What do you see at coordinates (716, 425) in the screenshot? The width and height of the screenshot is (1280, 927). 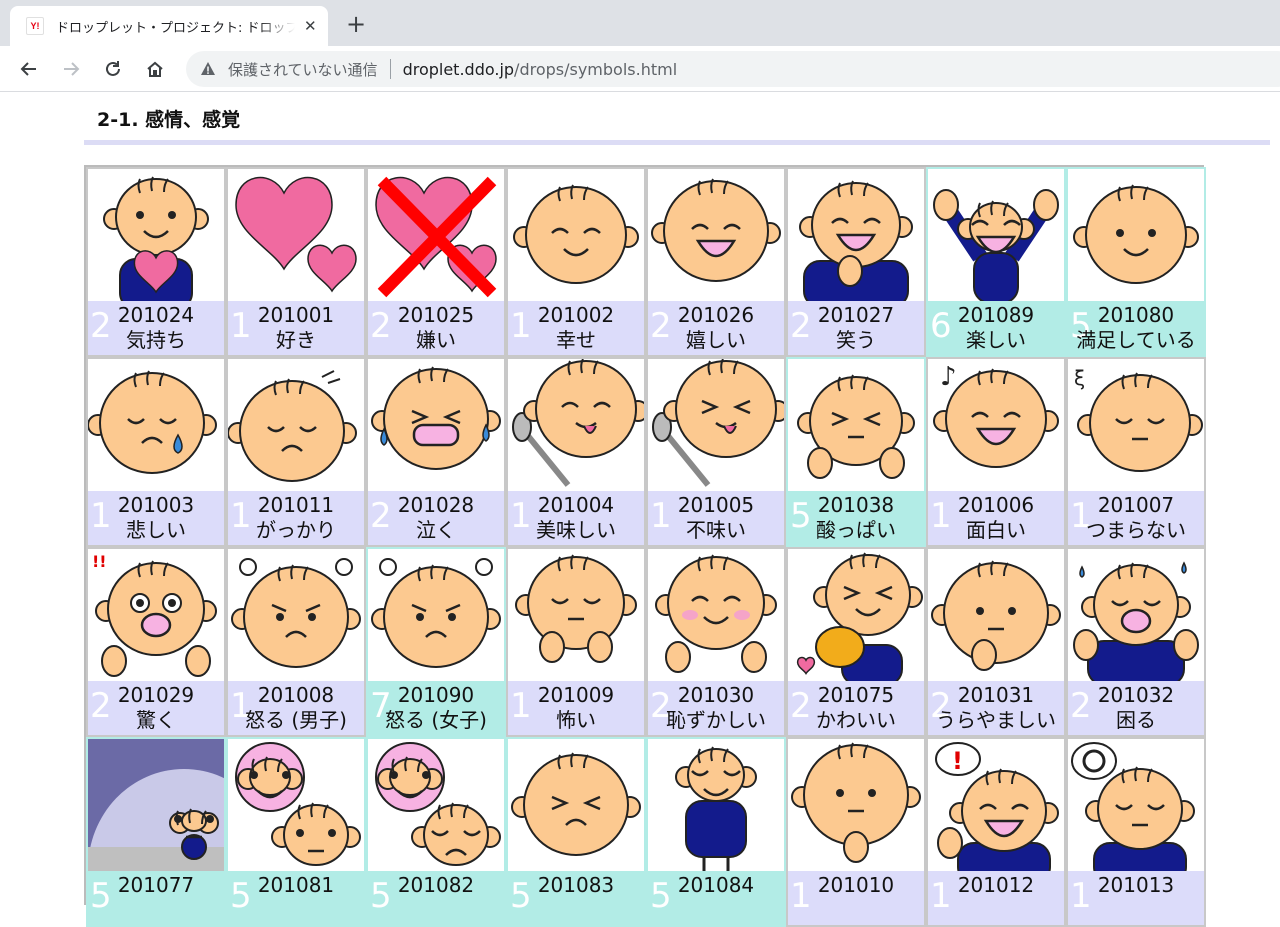 I see `spoon-yuck-icon` at bounding box center [716, 425].